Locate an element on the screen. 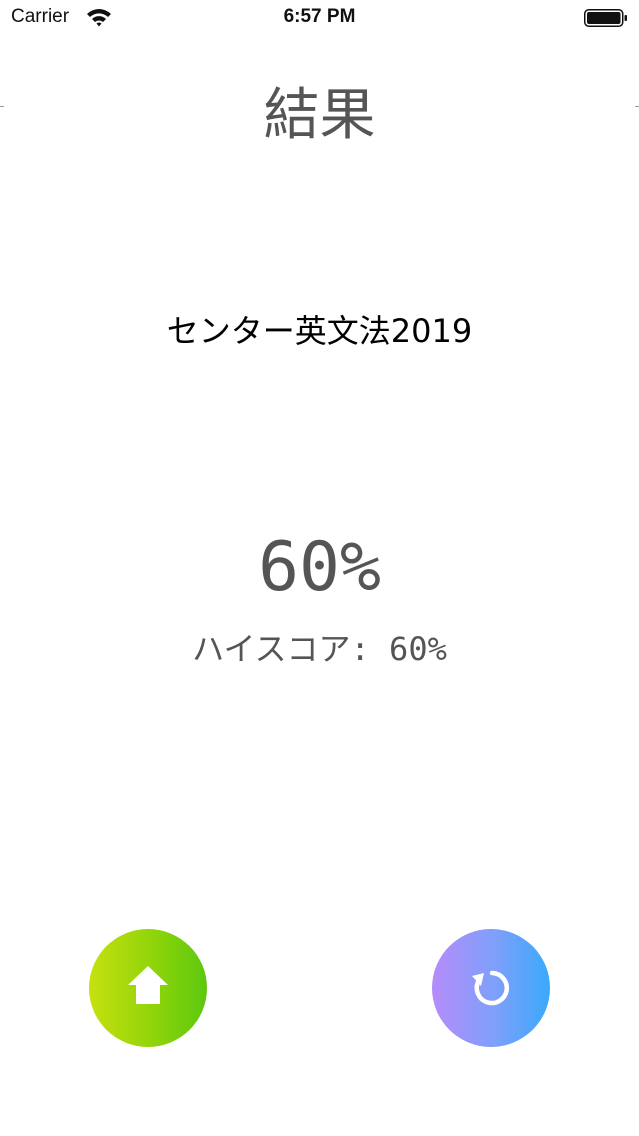 Image resolution: width=639 pixels, height=1136 pixels. status-time: 6:57 PM is located at coordinates (319, 16).